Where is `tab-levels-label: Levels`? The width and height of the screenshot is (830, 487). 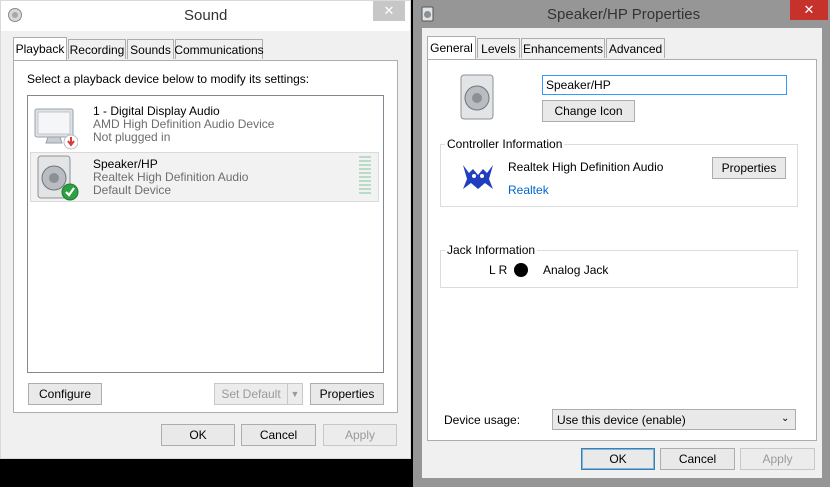
tab-levels-label: Levels is located at coordinates (498, 48).